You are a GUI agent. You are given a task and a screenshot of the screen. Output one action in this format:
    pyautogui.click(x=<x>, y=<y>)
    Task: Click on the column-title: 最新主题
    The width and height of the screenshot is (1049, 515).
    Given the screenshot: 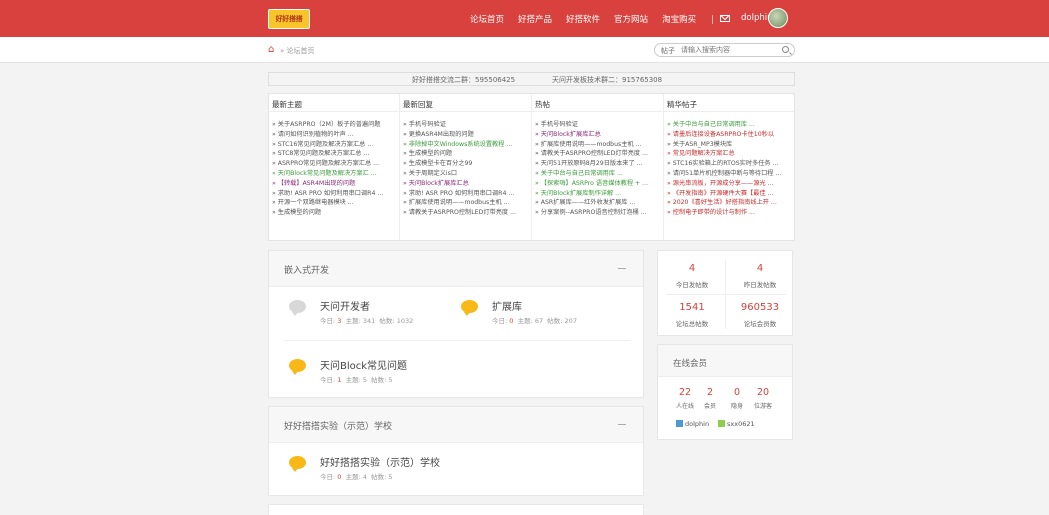 What is the action you would take?
    pyautogui.click(x=334, y=103)
    